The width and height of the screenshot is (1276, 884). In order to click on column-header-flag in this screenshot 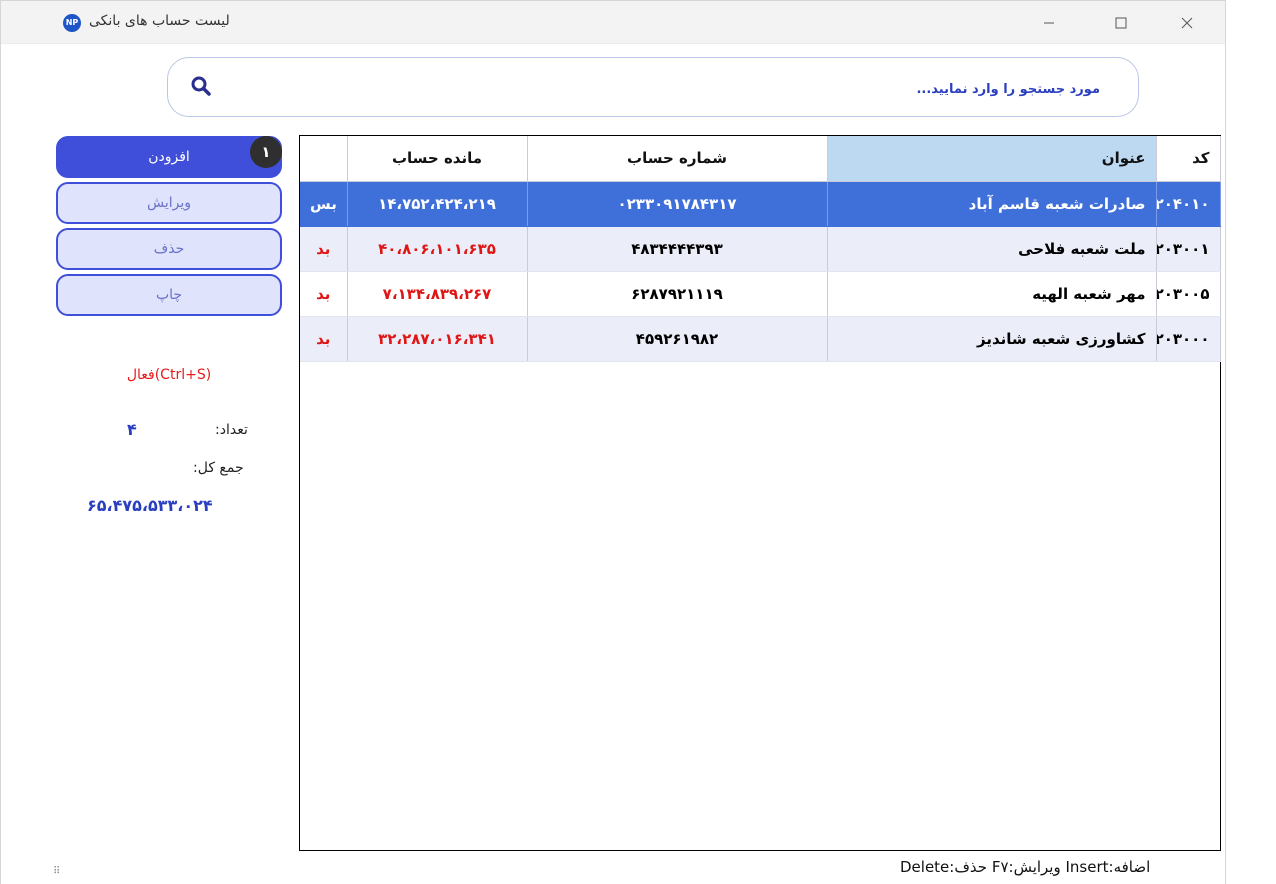, I will do `click(324, 159)`.